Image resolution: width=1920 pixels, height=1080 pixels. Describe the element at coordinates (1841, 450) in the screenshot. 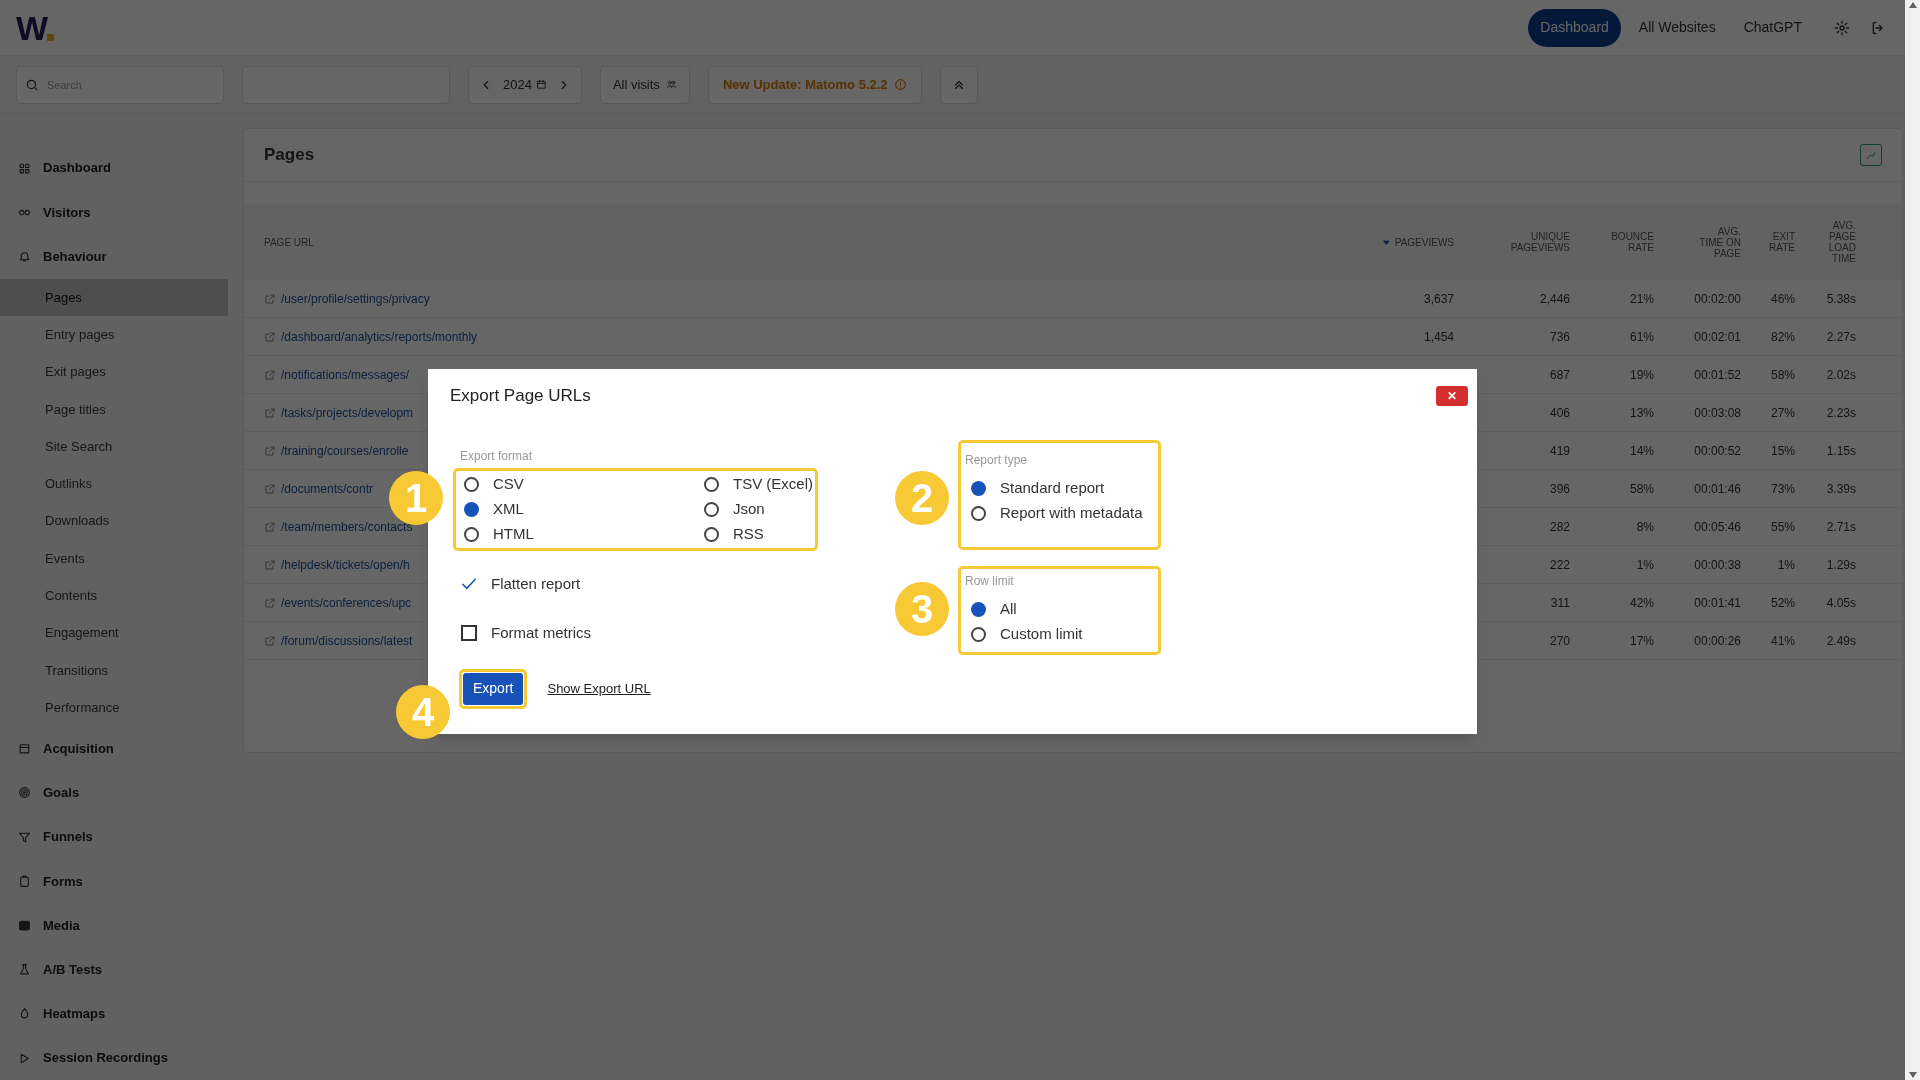

I see `table-cell: 1.15s` at that location.